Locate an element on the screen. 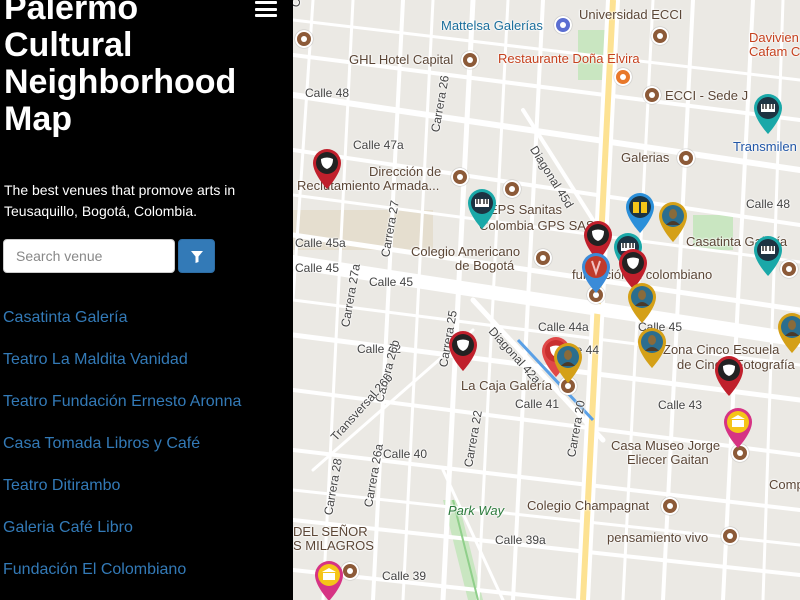 The width and height of the screenshot is (800, 600). venue-link: Casa Tomada Libros y Café is located at coordinates (101, 443).